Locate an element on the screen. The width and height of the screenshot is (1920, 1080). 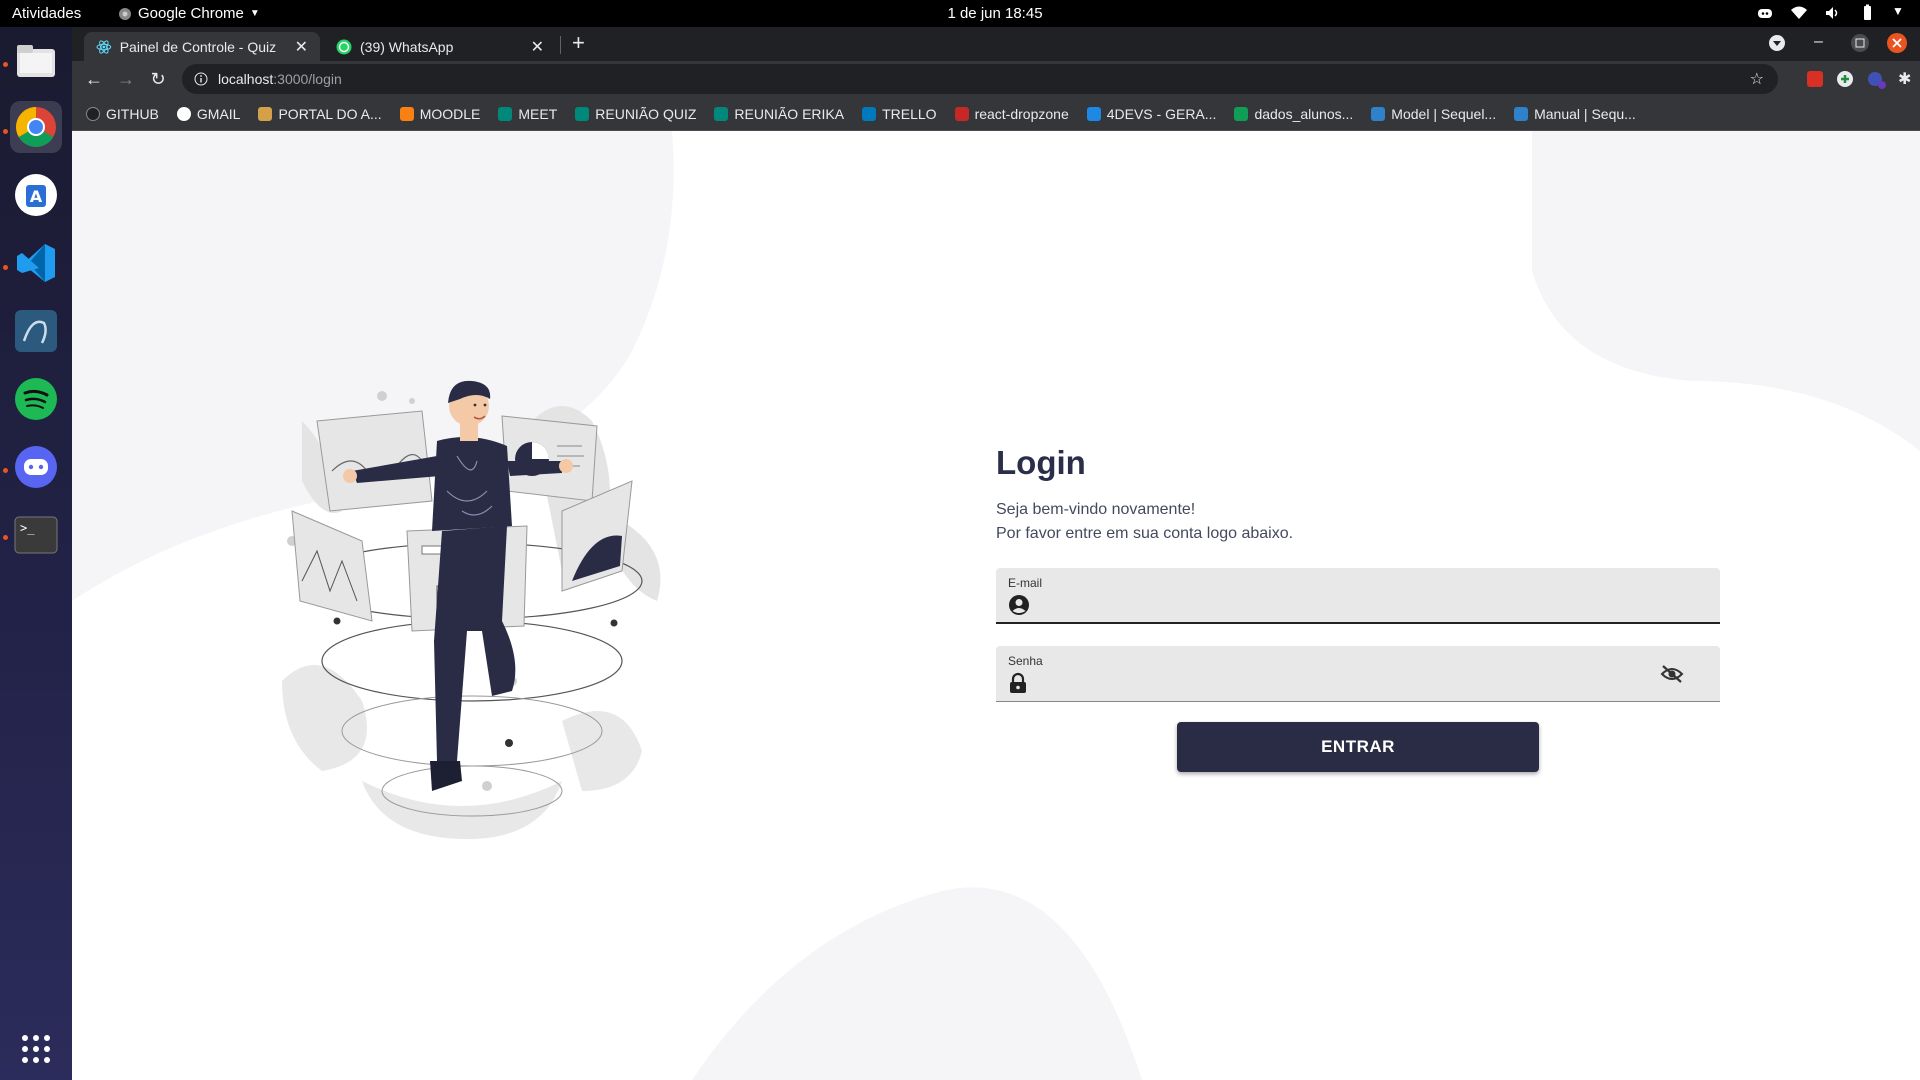
show-applications is located at coordinates (36, 1049).